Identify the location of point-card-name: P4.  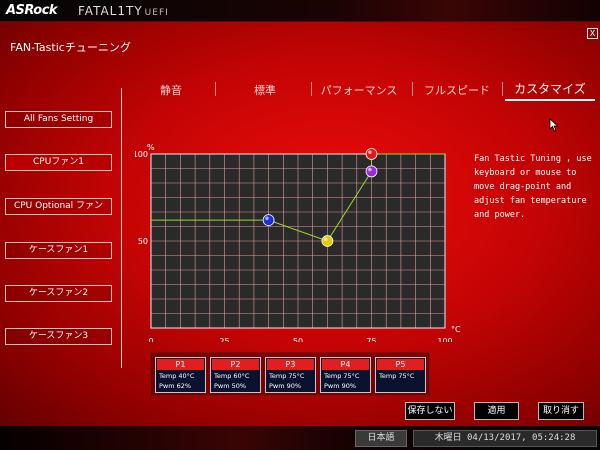
(345, 364).